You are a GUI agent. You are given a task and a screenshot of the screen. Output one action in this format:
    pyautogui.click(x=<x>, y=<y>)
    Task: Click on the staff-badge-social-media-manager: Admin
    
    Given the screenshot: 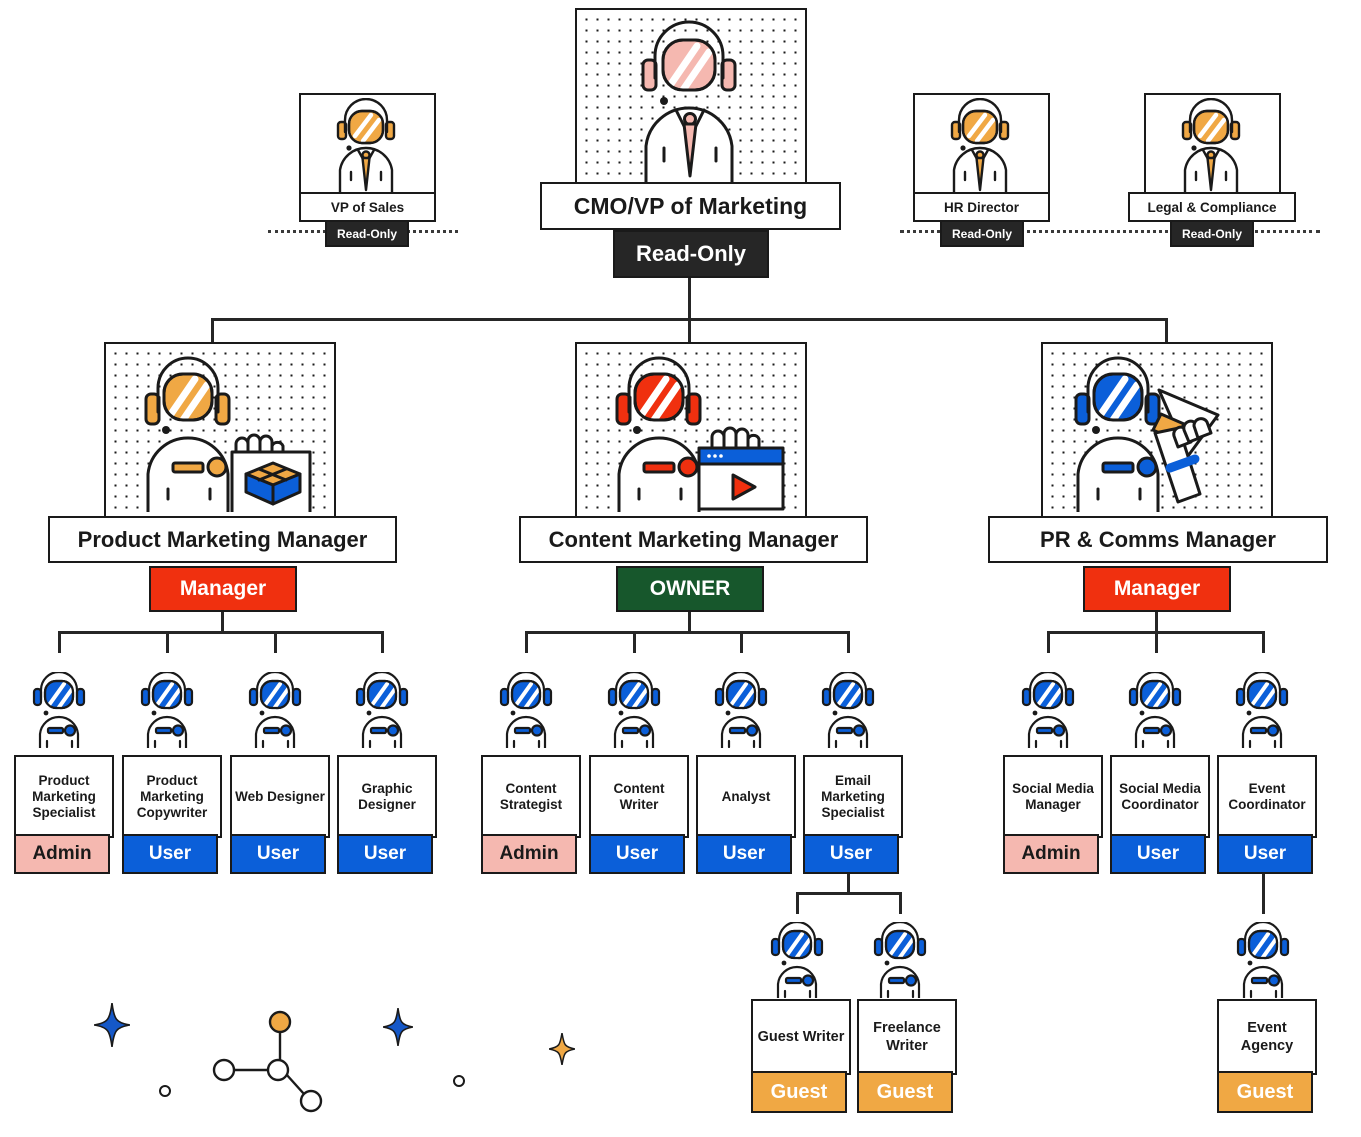 What is the action you would take?
    pyautogui.click(x=1051, y=854)
    